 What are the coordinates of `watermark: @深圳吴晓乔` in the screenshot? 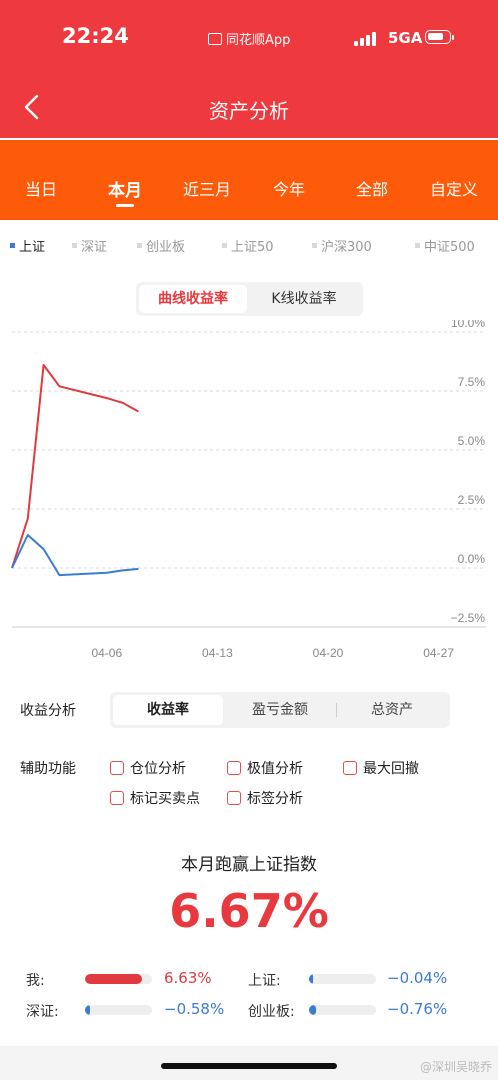 It's located at (456, 1067).